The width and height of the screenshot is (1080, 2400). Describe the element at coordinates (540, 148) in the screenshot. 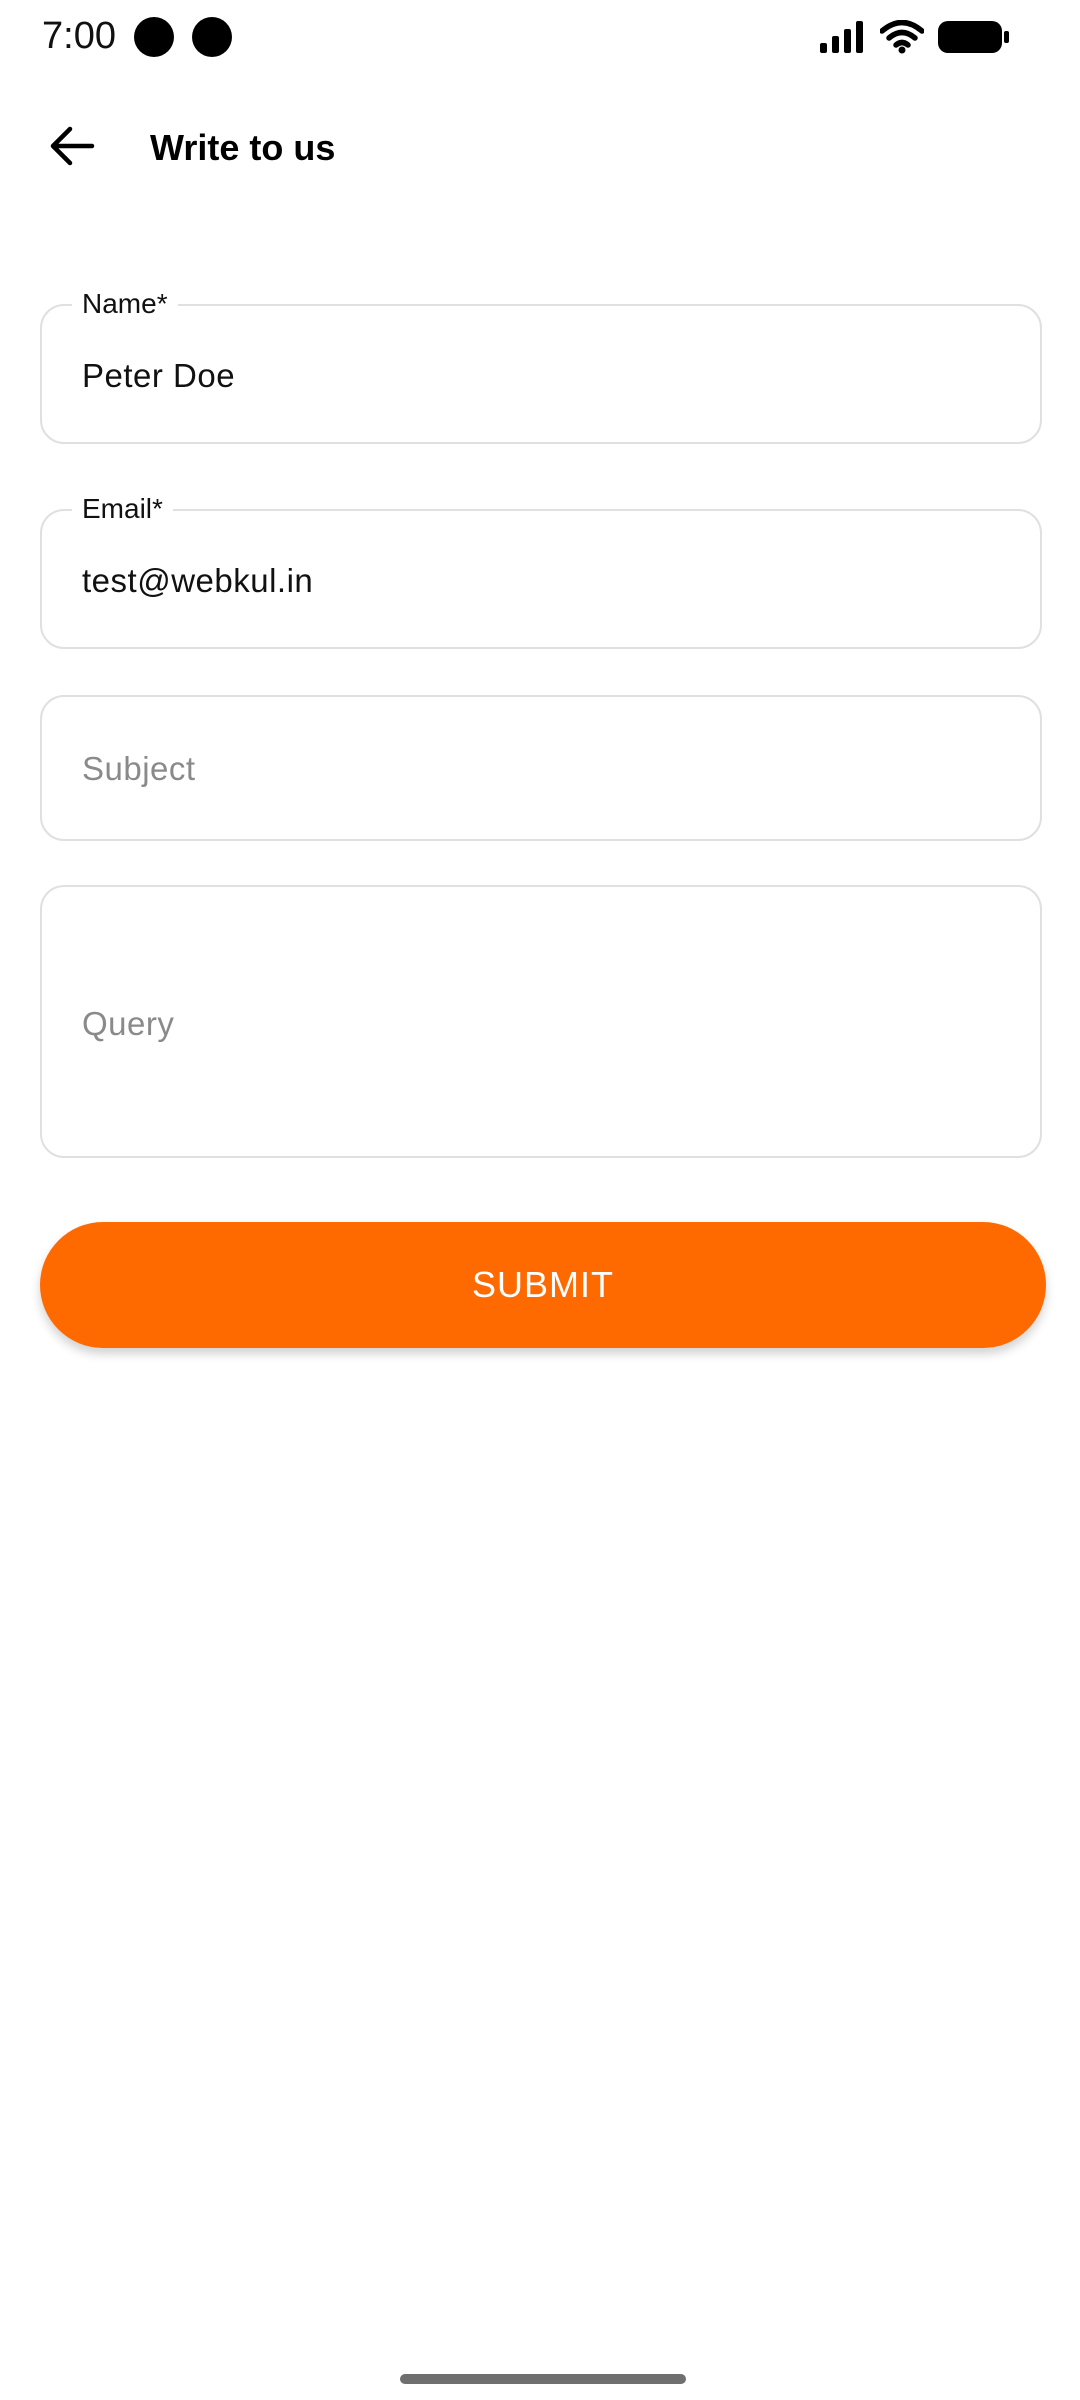

I see `app-bar: Write to us` at that location.